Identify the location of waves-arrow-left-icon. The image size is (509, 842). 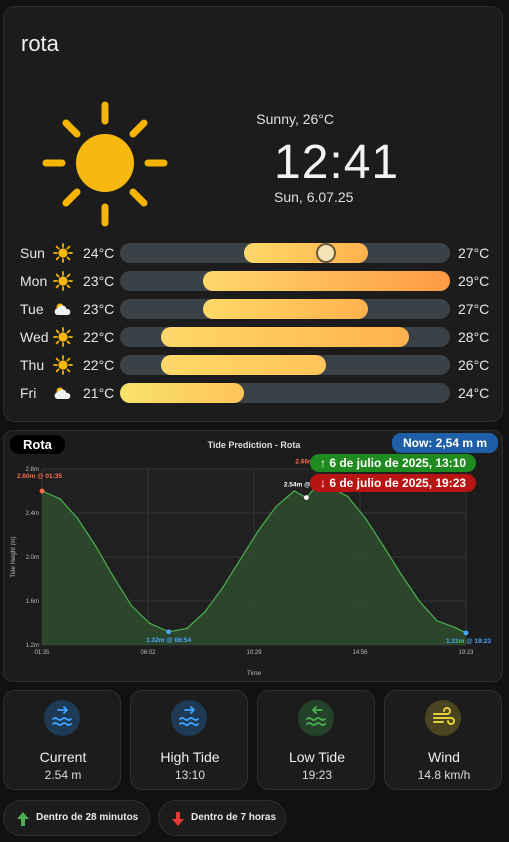
(316, 718).